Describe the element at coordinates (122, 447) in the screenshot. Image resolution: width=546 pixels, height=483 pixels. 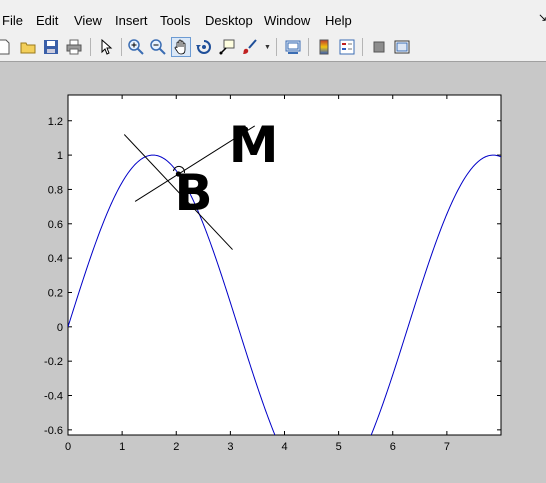
I see `x-tick-label: 1` at that location.